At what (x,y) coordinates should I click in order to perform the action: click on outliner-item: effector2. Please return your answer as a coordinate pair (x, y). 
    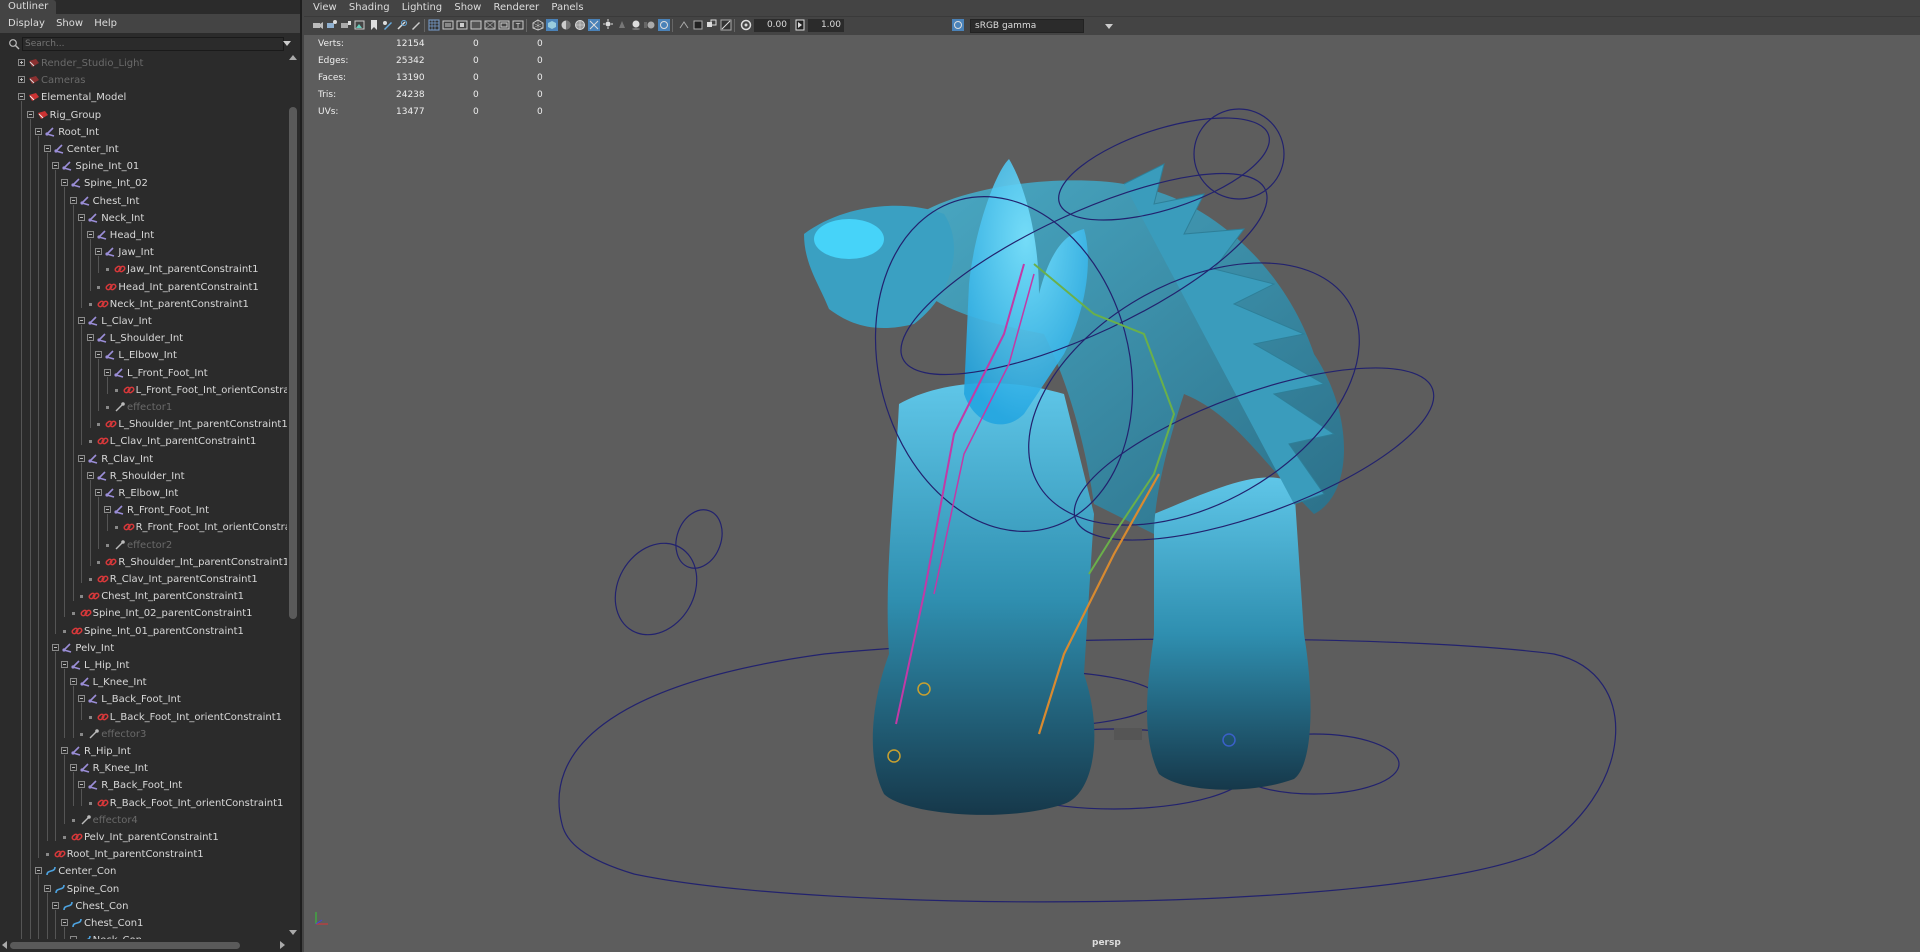
    Looking at the image, I should click on (143, 545).